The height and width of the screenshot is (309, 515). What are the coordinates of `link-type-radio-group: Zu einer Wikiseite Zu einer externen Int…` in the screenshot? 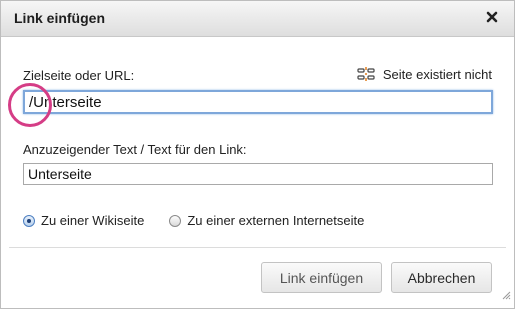 It's located at (206, 220).